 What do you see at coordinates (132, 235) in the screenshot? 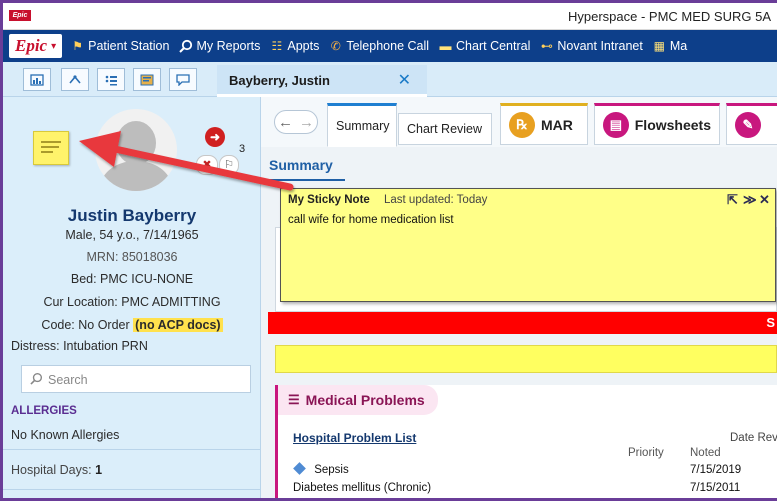
I see `patient-demographics: Male, 54 y.o., 7/14/1965` at bounding box center [132, 235].